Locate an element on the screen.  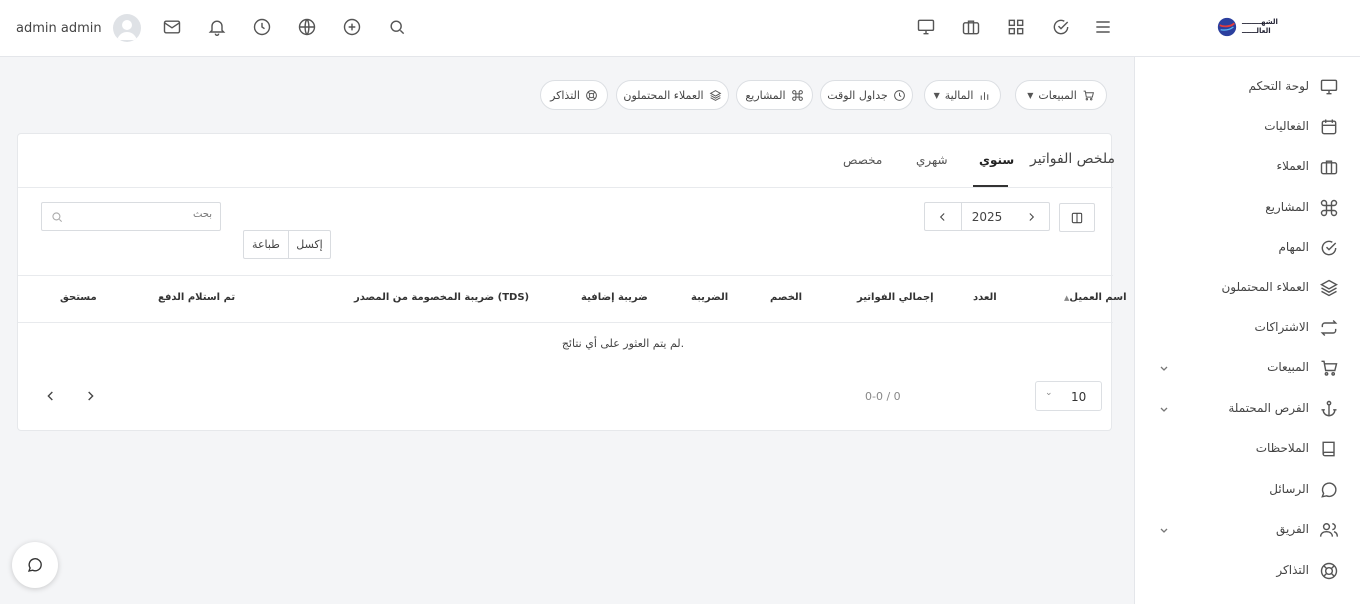
user-name: admin admin is located at coordinates (59, 28).